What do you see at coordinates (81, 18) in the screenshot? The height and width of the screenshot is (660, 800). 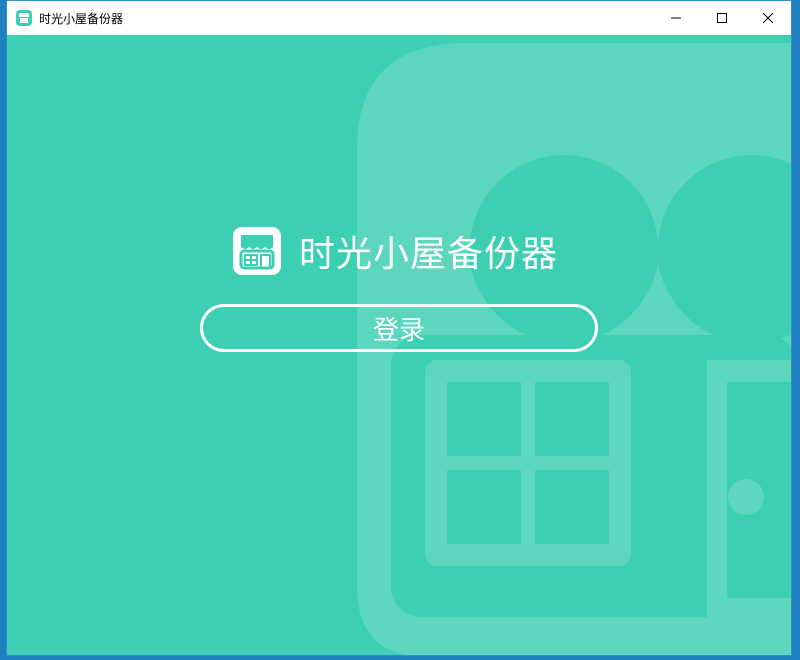 I see `window-title: 时光小屋备份器` at bounding box center [81, 18].